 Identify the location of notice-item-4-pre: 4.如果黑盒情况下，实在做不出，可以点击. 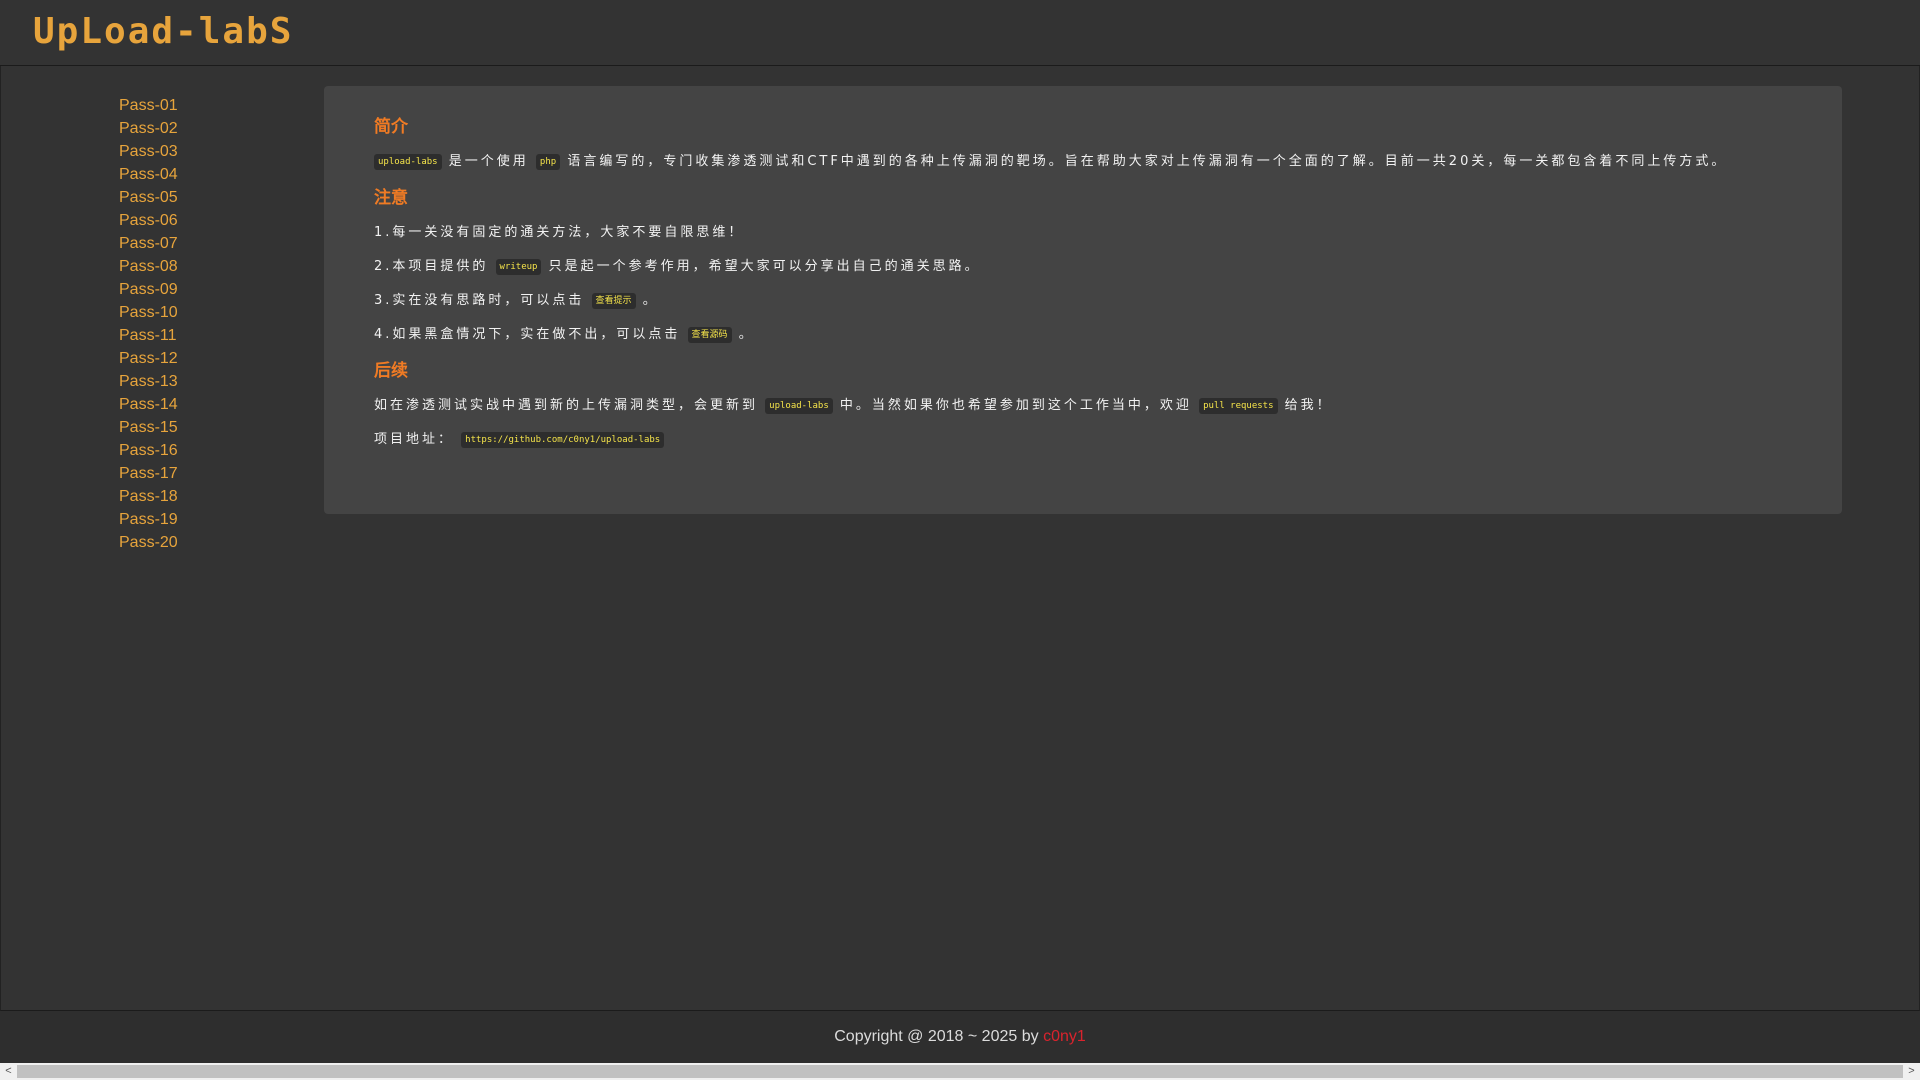
(527, 334).